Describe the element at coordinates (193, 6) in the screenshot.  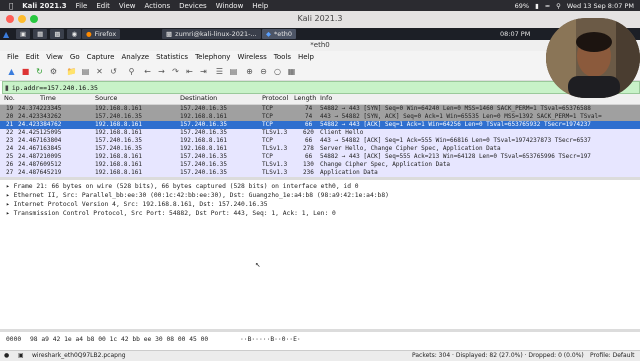
I see `mac-menu-devices: Devices` at that location.